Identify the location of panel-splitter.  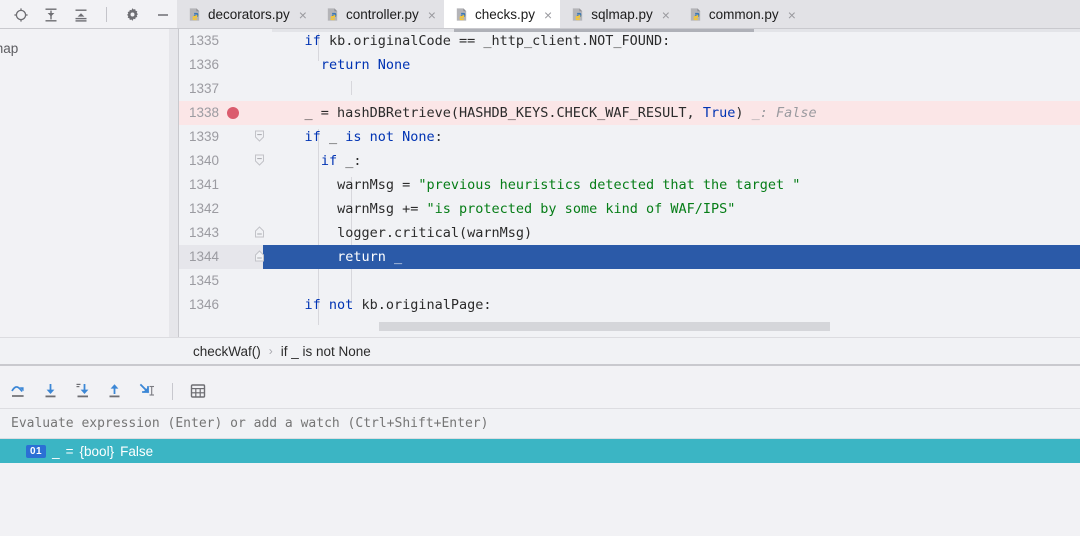
(540, 369).